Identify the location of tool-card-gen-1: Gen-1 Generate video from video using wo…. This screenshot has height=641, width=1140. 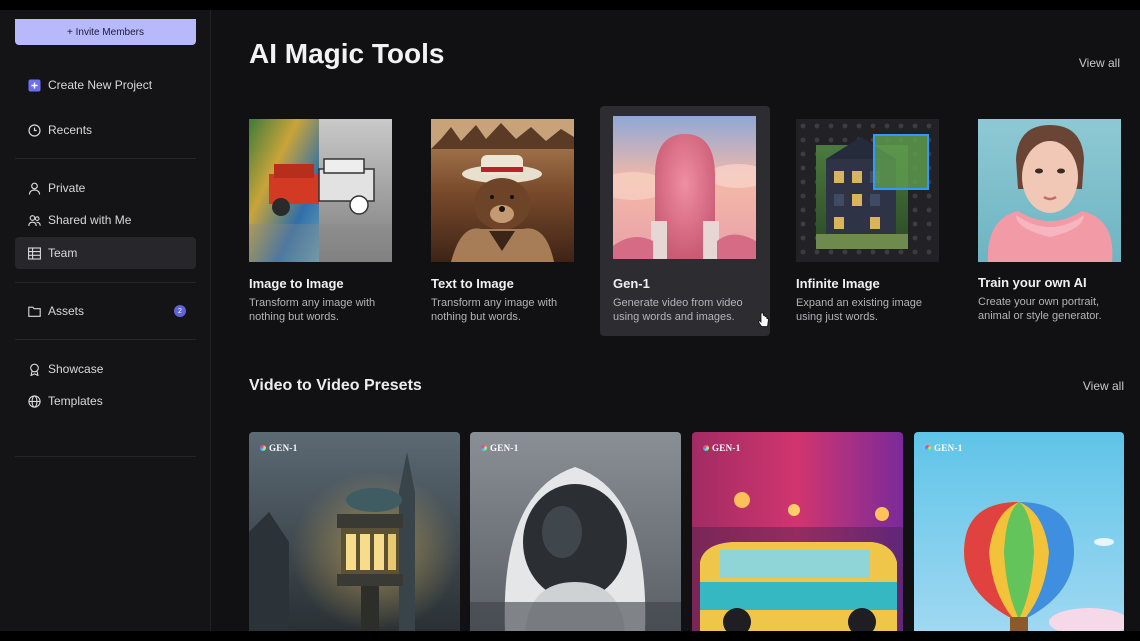
(685, 221).